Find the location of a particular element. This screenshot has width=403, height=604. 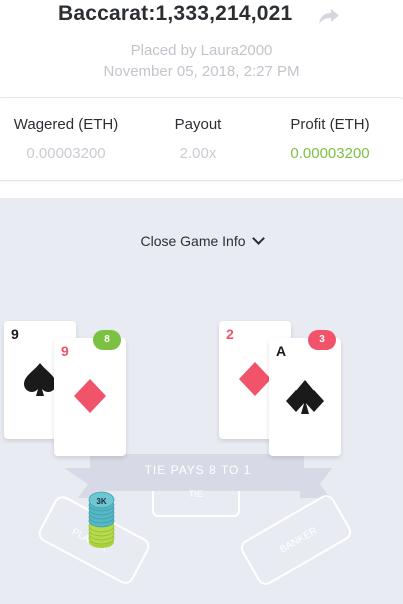

banner-right-tail is located at coordinates (316, 483).